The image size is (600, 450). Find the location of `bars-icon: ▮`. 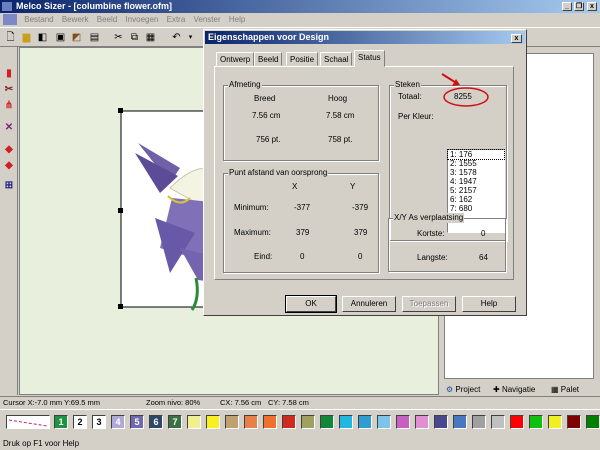

bars-icon: ▮ is located at coordinates (9, 74).